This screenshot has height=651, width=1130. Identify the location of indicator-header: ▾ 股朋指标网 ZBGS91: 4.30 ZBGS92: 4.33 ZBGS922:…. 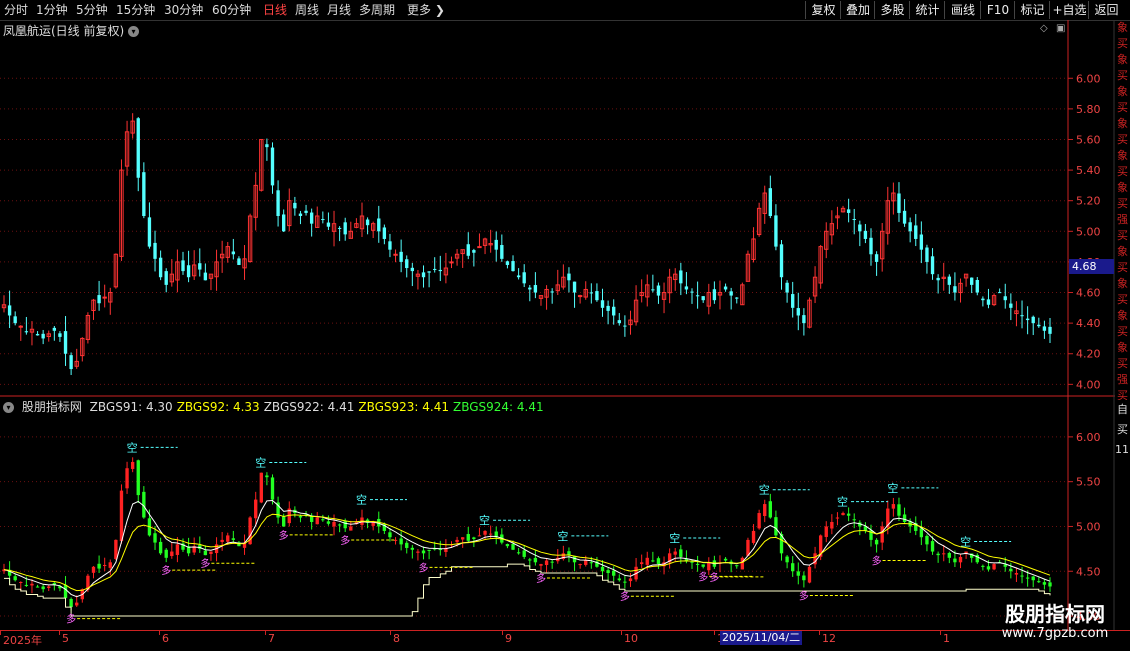
(277, 406).